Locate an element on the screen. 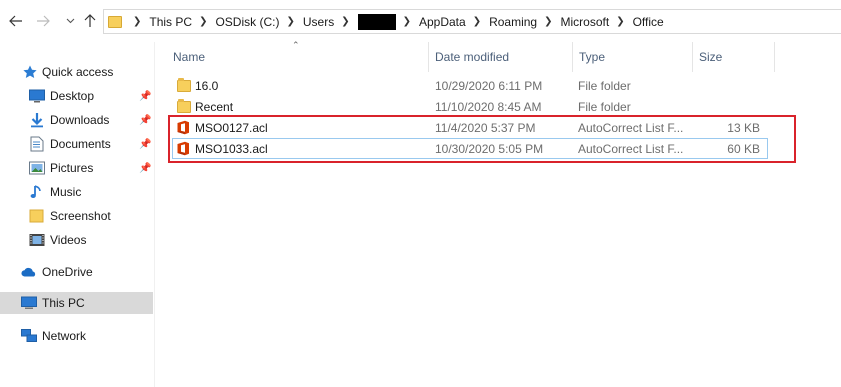  column-header-date: Date modified is located at coordinates (500, 57).